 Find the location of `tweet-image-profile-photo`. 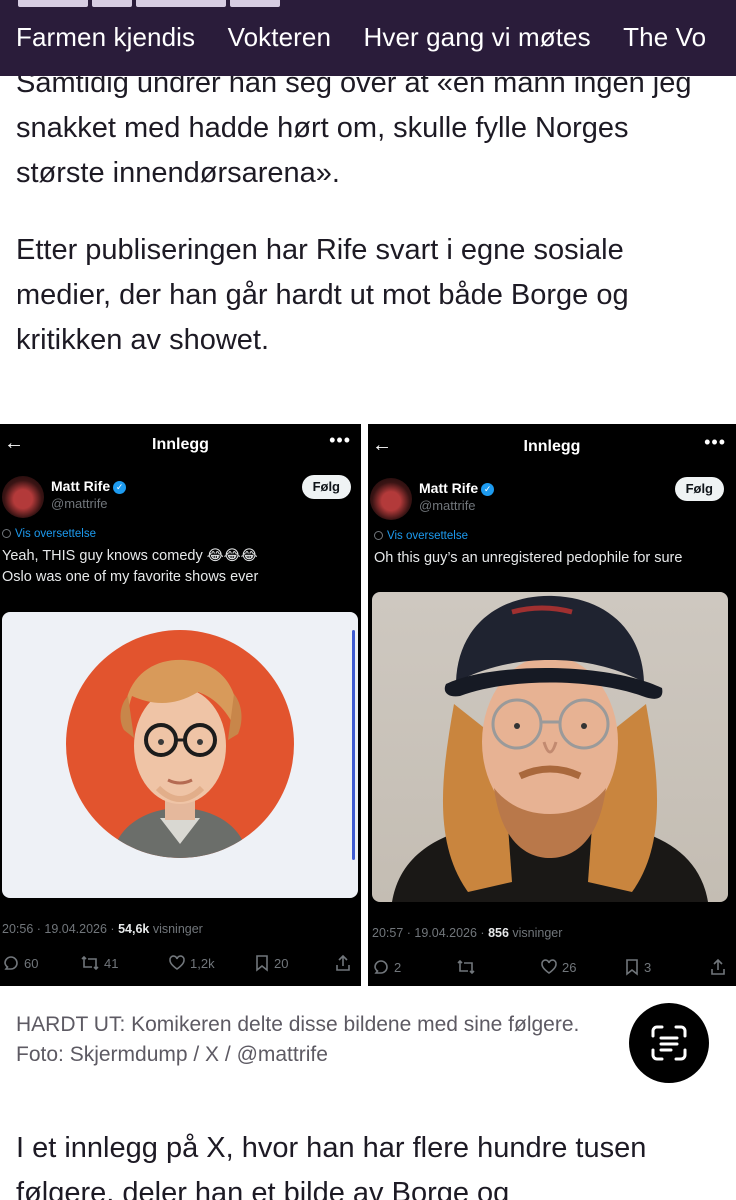

tweet-image-profile-photo is located at coordinates (180, 755).